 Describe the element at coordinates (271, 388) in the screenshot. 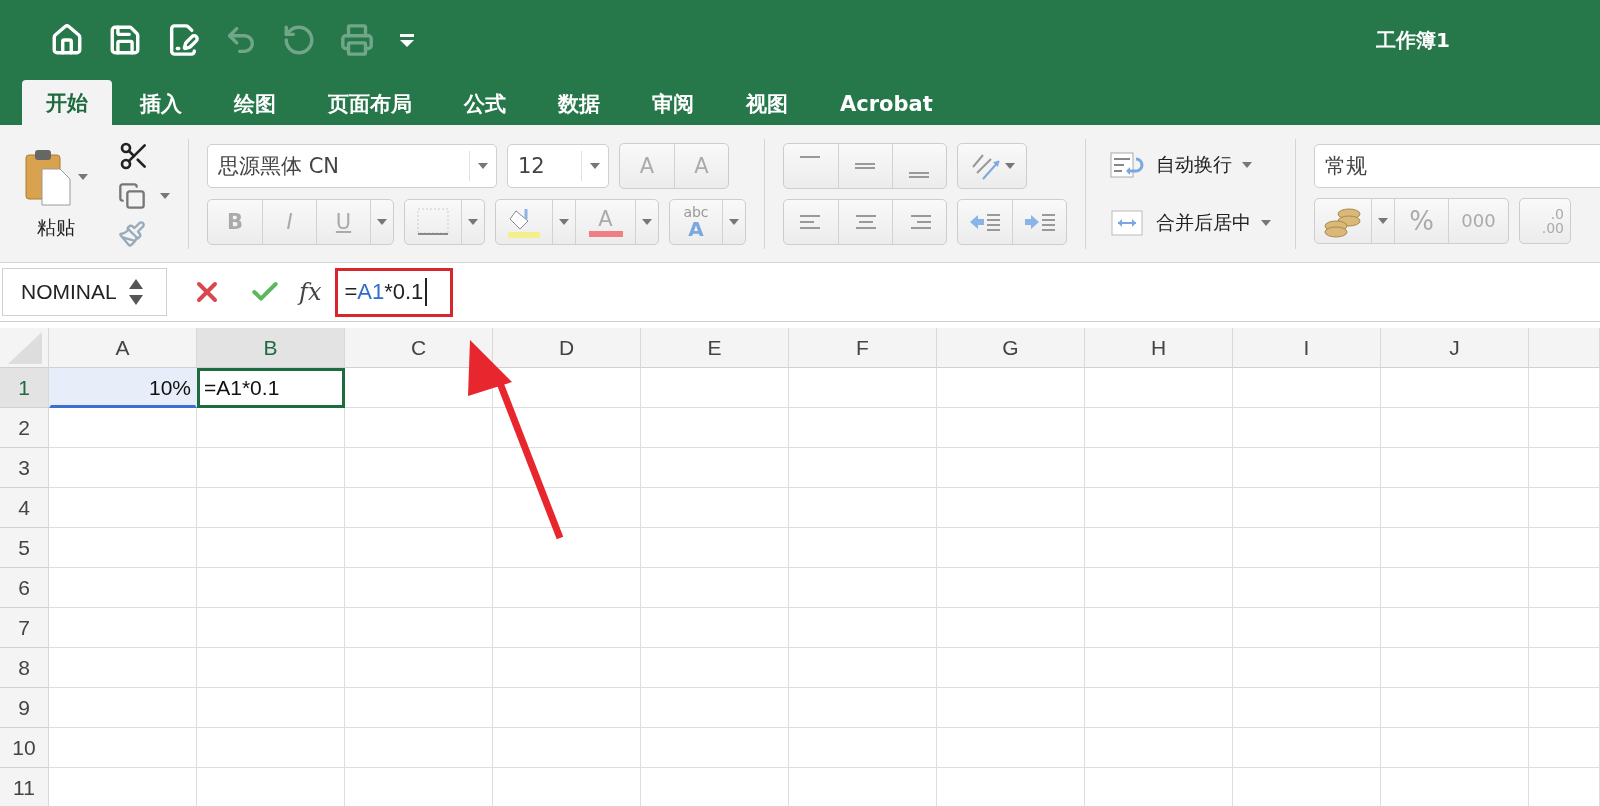

I see `active-cell: =A1*0.1` at that location.